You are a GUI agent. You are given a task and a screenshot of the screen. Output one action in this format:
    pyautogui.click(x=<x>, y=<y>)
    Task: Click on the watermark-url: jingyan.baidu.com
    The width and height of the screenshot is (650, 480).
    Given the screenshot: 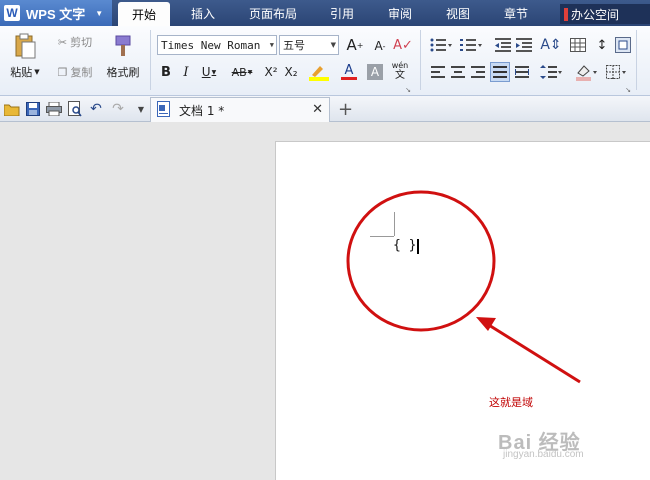 What is the action you would take?
    pyautogui.click(x=543, y=454)
    